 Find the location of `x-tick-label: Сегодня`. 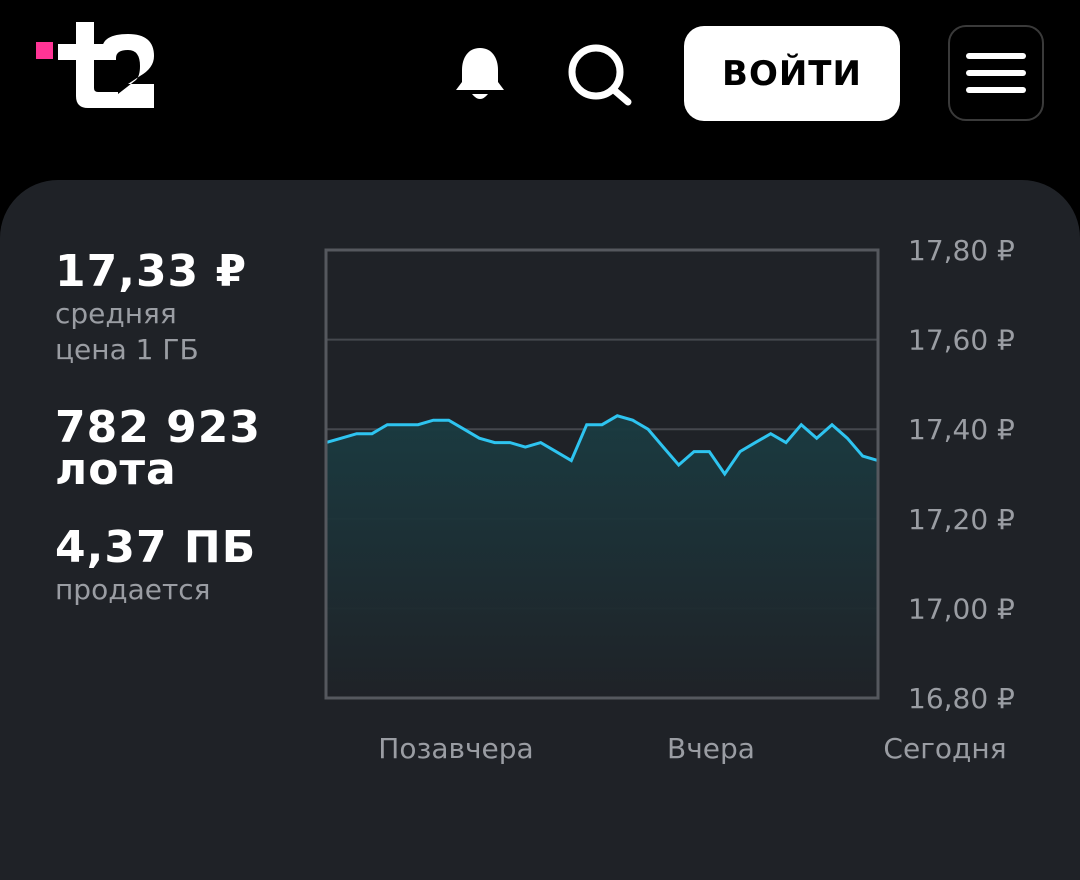

x-tick-label: Сегодня is located at coordinates (944, 748).